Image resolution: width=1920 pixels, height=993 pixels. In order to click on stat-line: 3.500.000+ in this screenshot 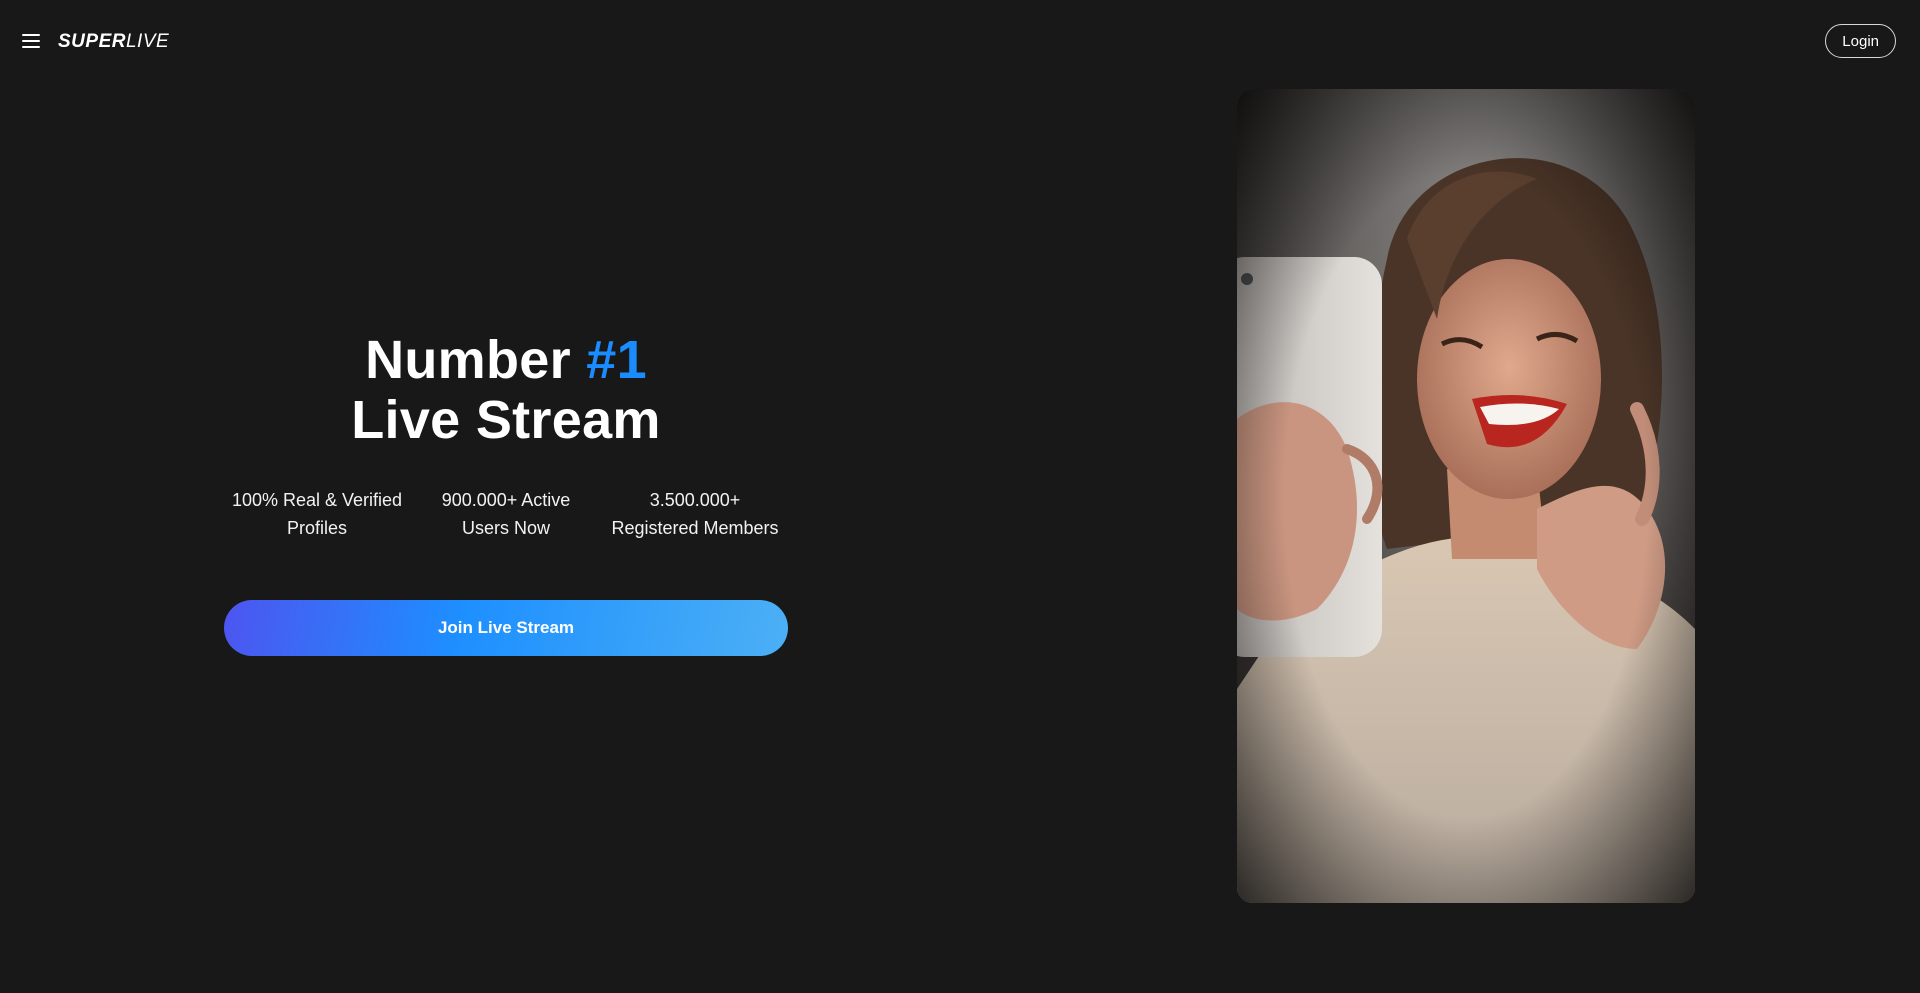, I will do `click(695, 500)`.